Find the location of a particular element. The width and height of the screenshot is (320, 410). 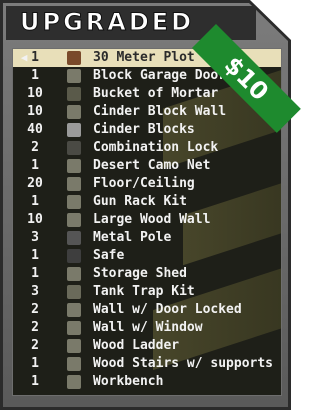

list-item: 1 Storage Shed is located at coordinates (147, 274).